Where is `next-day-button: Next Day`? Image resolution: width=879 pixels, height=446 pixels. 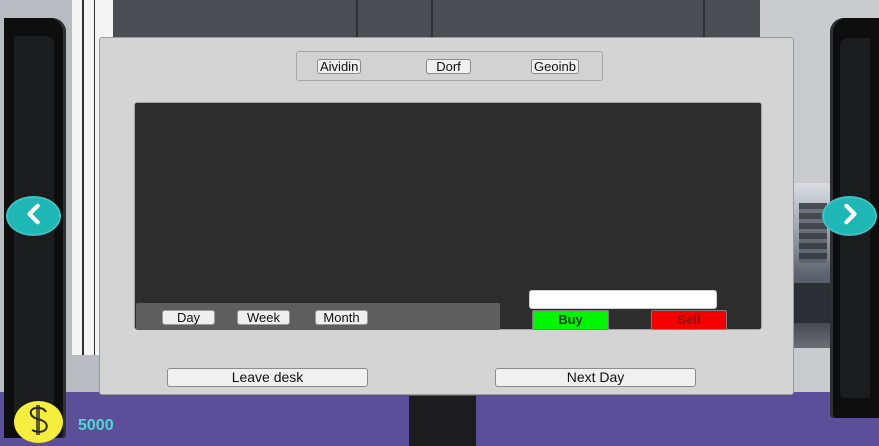 next-day-button: Next Day is located at coordinates (595, 377).